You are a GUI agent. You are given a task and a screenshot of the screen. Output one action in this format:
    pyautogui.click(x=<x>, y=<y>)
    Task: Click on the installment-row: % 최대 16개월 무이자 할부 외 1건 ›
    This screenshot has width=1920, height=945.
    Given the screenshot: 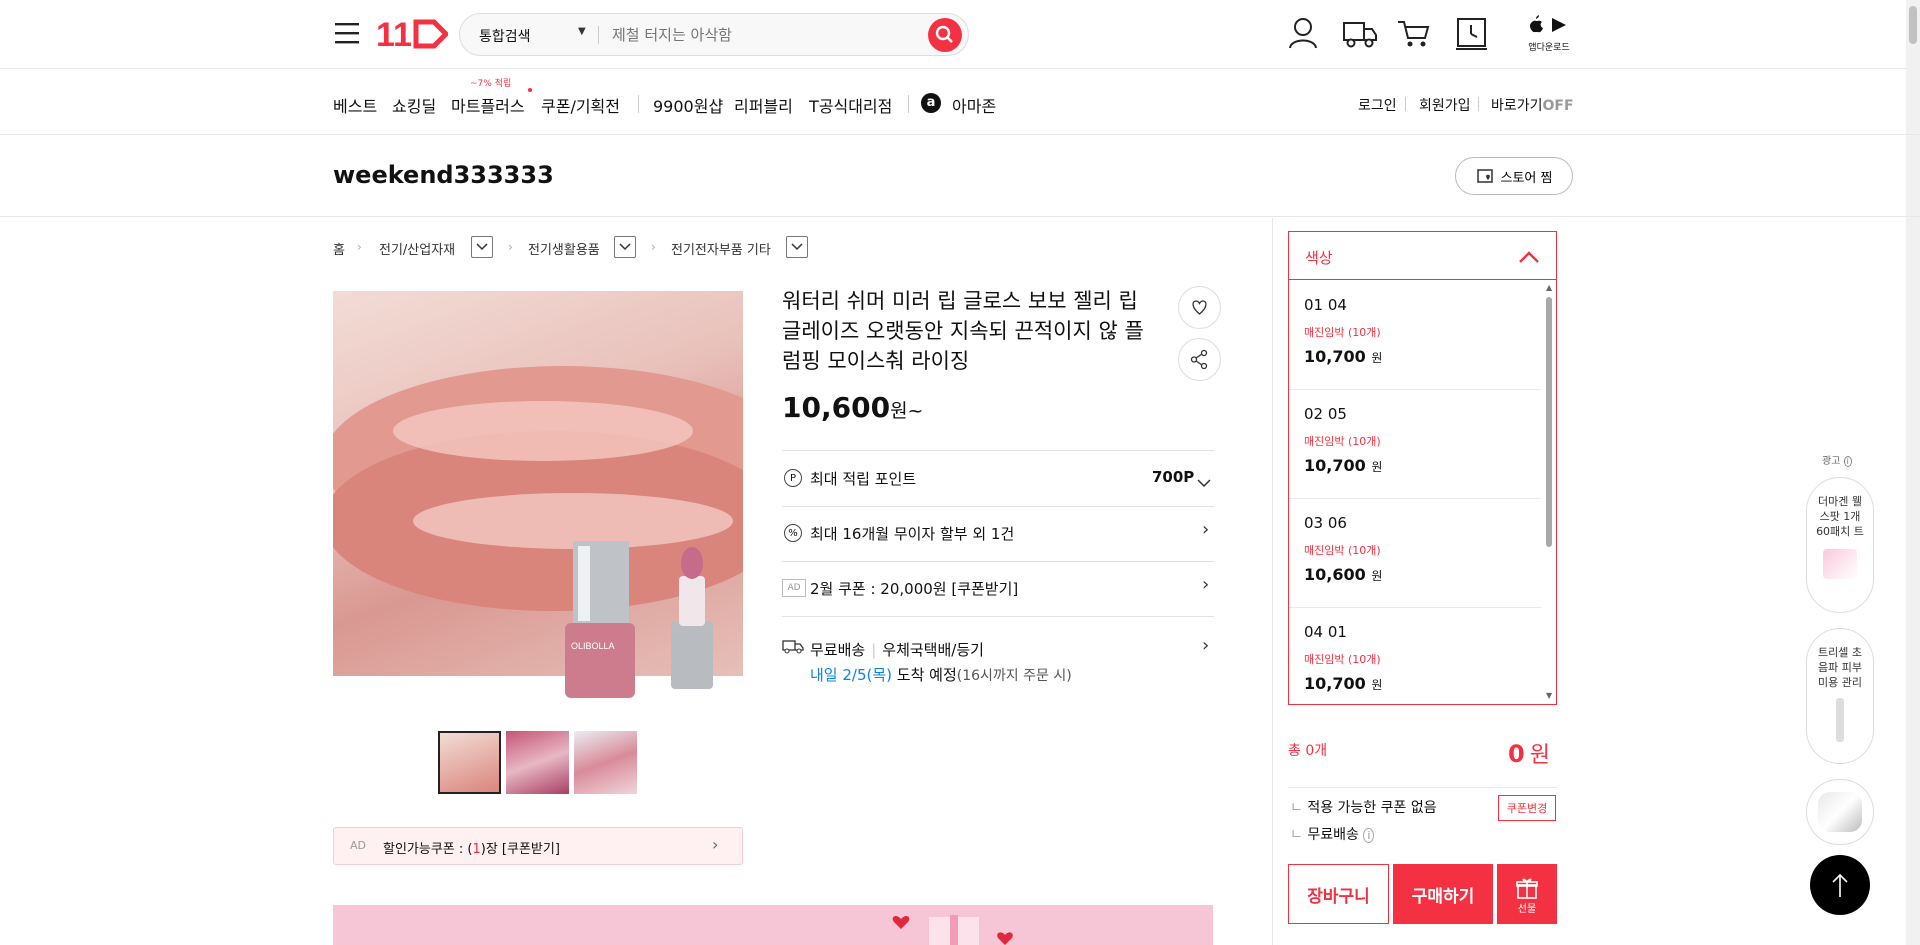 What is the action you would take?
    pyautogui.click(x=998, y=533)
    